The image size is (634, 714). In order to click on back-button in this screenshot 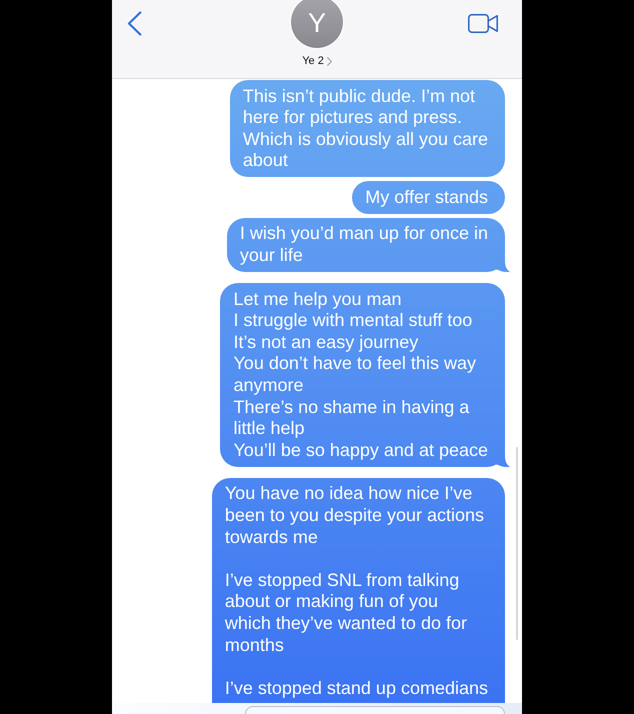, I will do `click(134, 23)`.